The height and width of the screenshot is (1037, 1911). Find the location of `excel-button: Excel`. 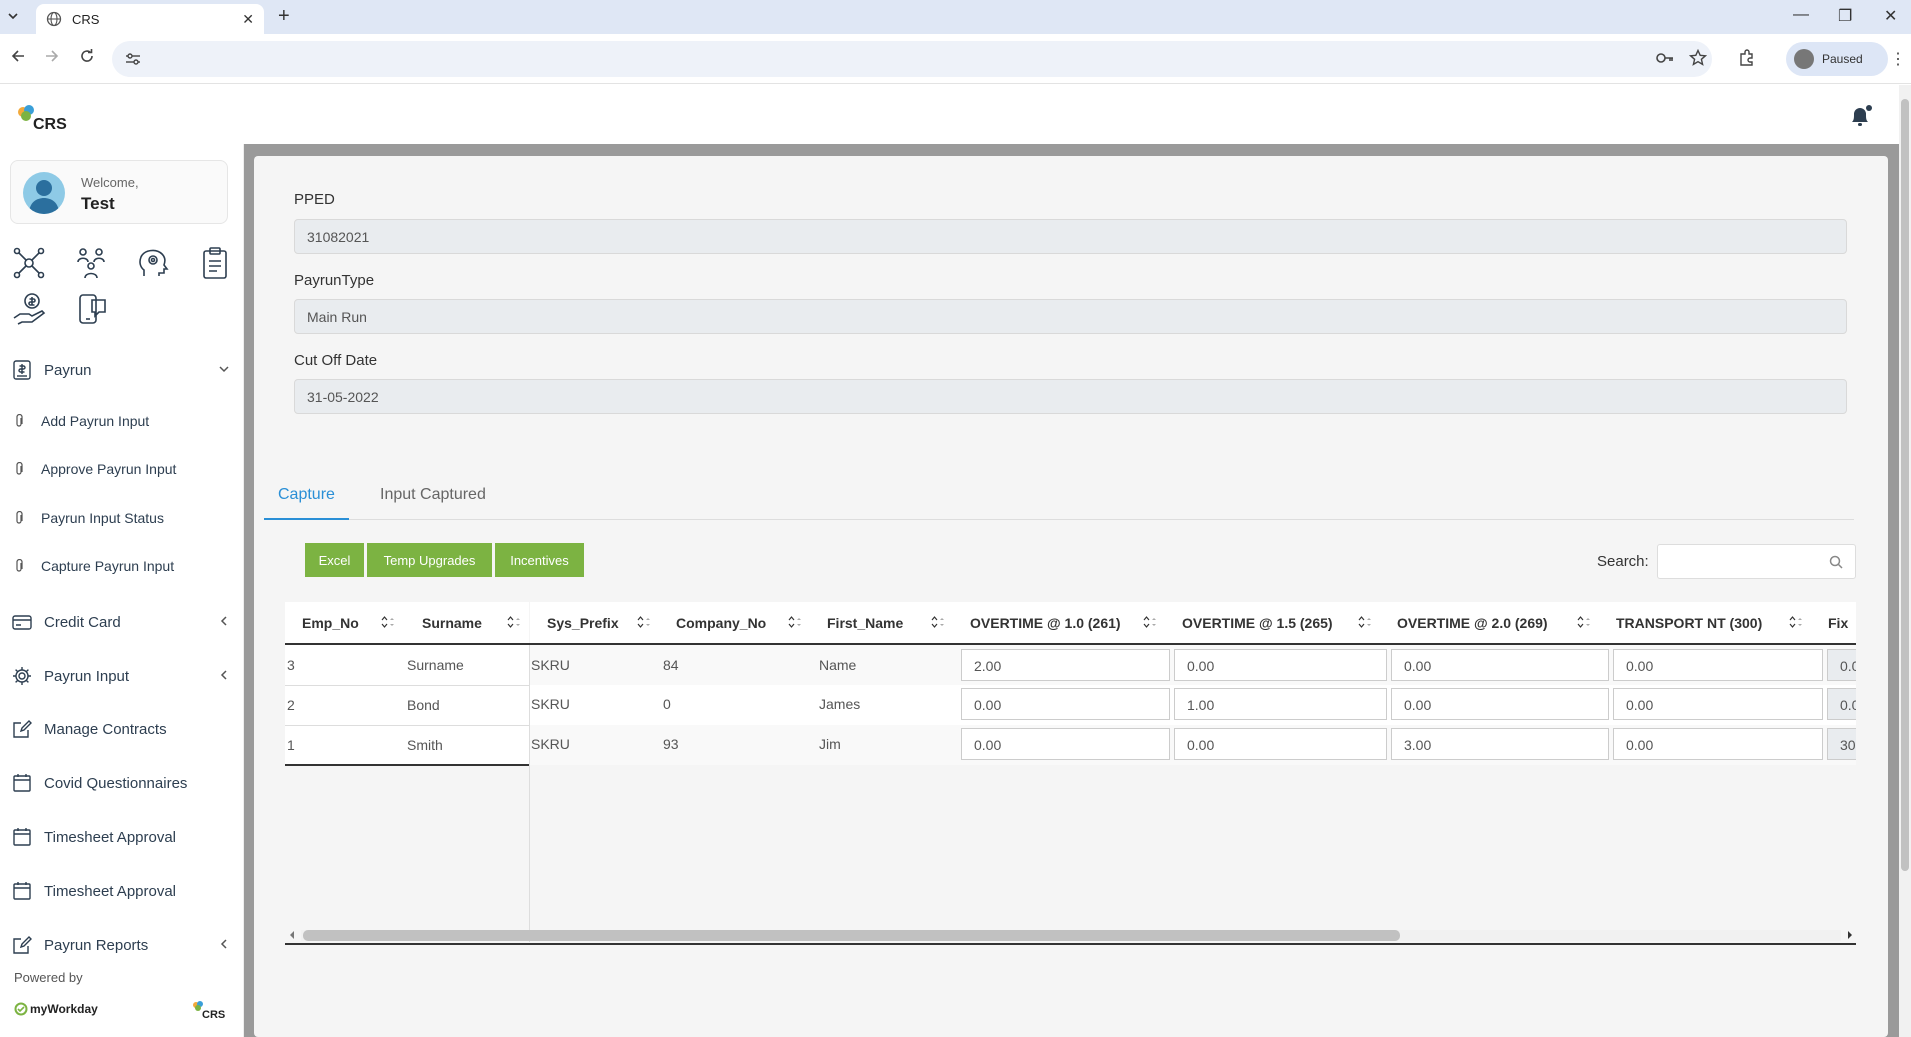

excel-button: Excel is located at coordinates (334, 560).